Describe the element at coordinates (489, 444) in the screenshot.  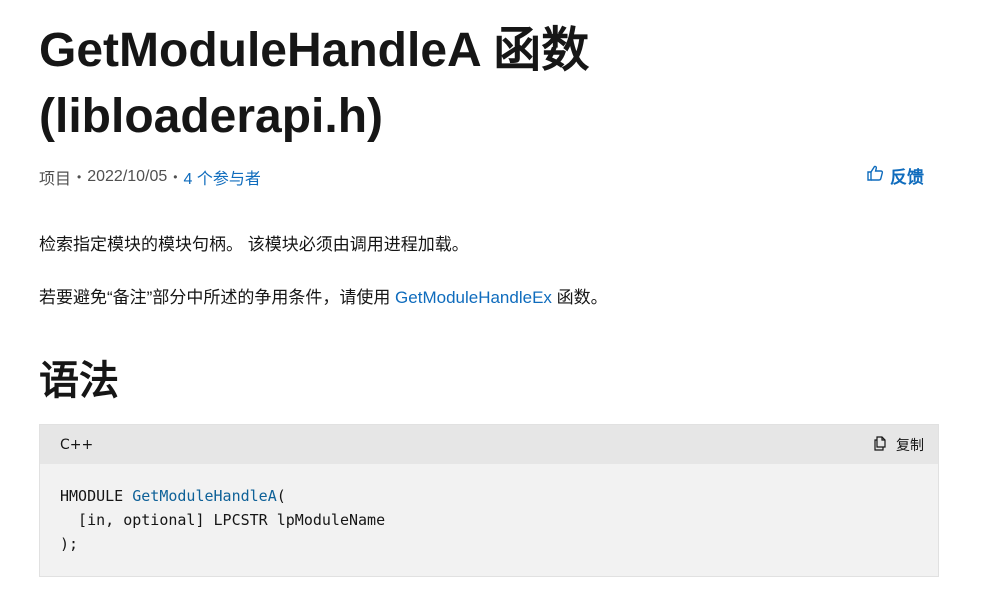
I see `code-header: C++ 复制` at that location.